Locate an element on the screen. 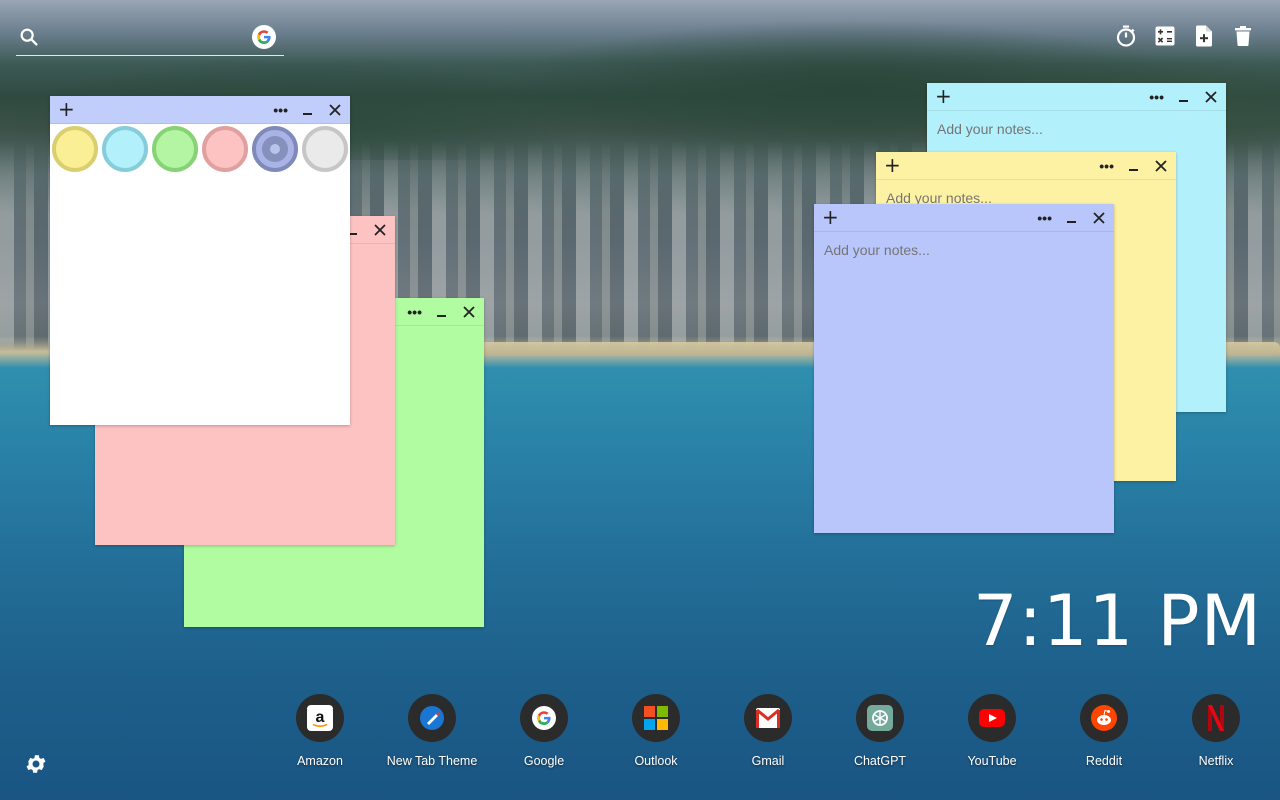 The width and height of the screenshot is (1280, 800). chatgpt-icon is located at coordinates (880, 718).